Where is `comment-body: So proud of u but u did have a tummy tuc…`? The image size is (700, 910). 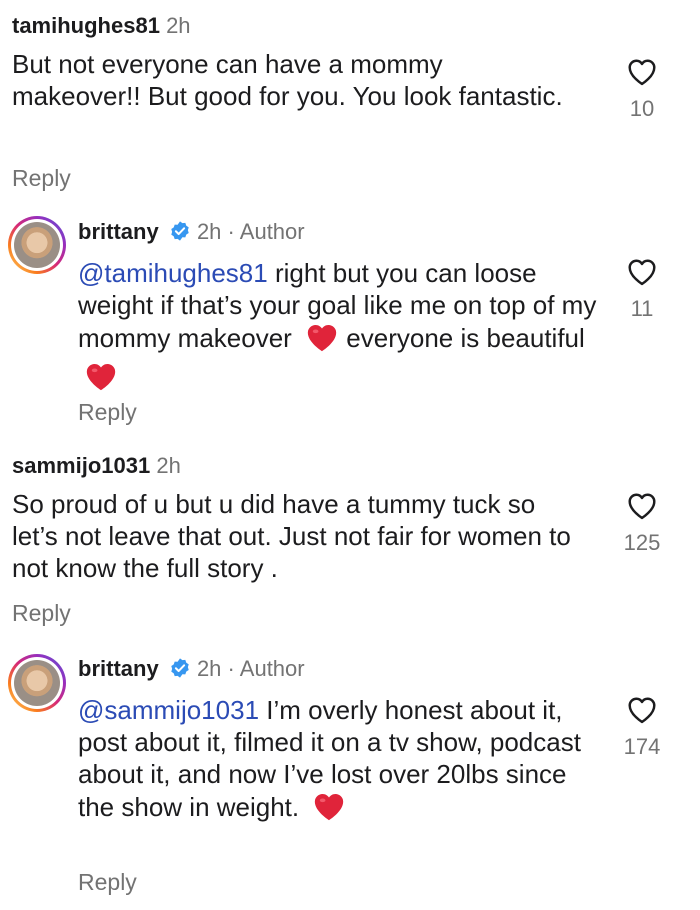
comment-body: So proud of u but u did have a tummy tuc… is located at coordinates (291, 536).